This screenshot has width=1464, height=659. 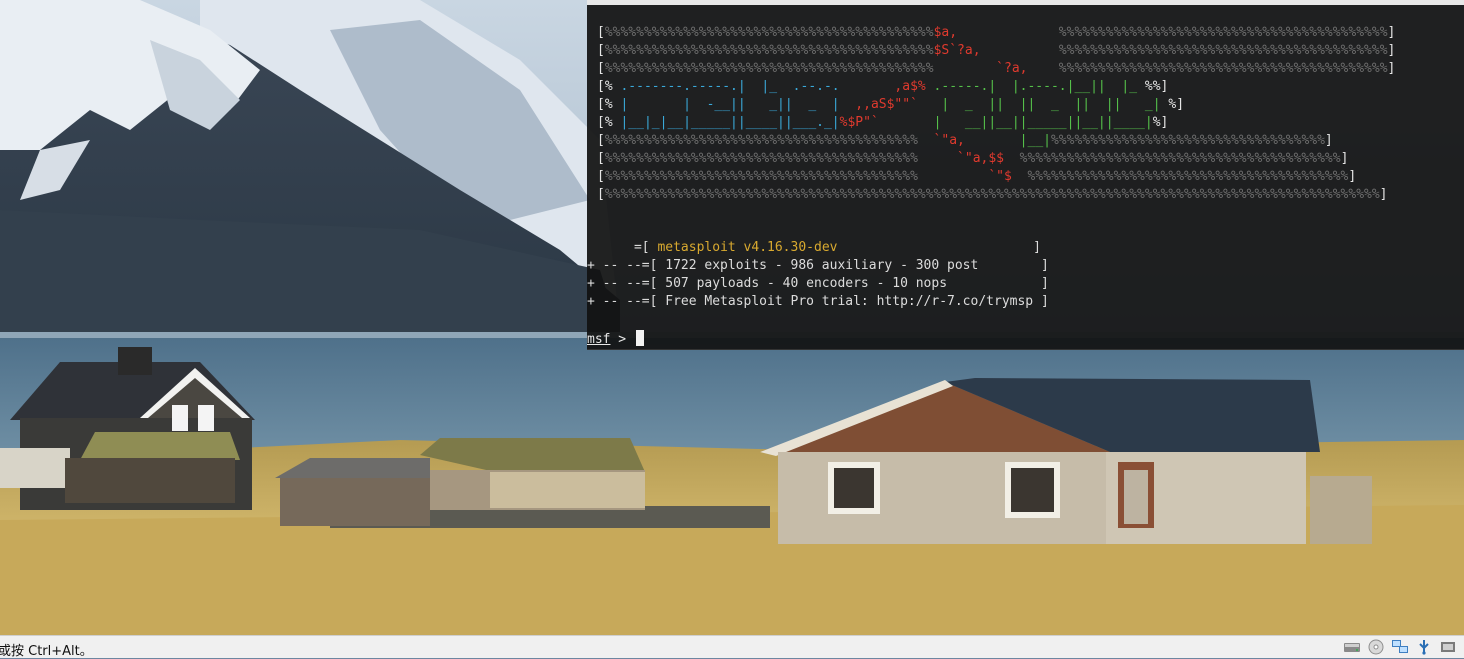 I want to click on status-icons, so click(x=1400, y=647).